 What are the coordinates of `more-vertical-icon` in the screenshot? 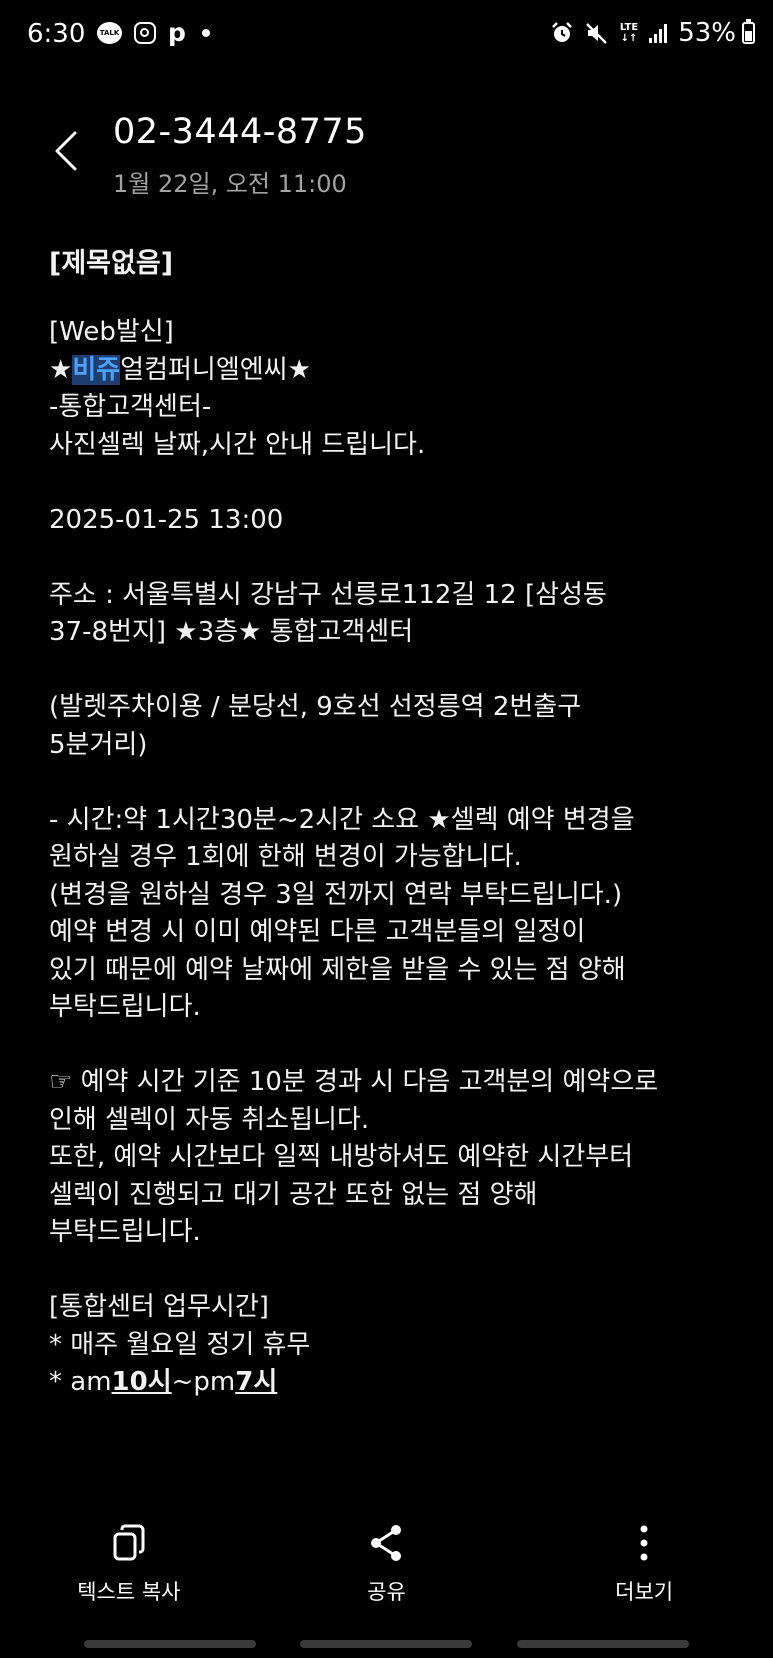 It's located at (644, 1543).